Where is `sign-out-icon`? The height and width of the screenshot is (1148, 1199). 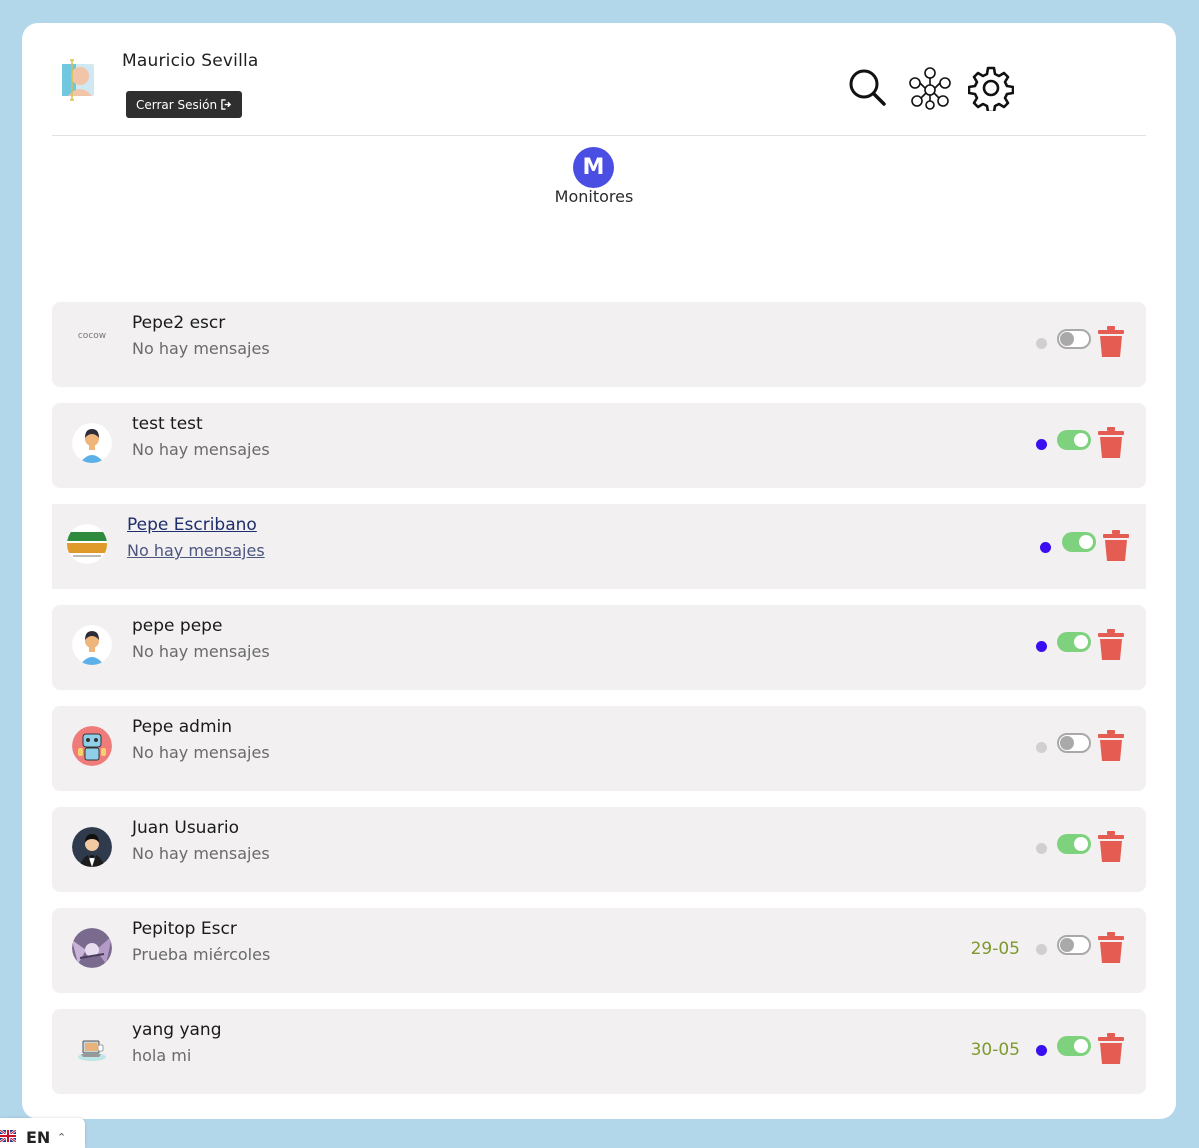 sign-out-icon is located at coordinates (226, 104).